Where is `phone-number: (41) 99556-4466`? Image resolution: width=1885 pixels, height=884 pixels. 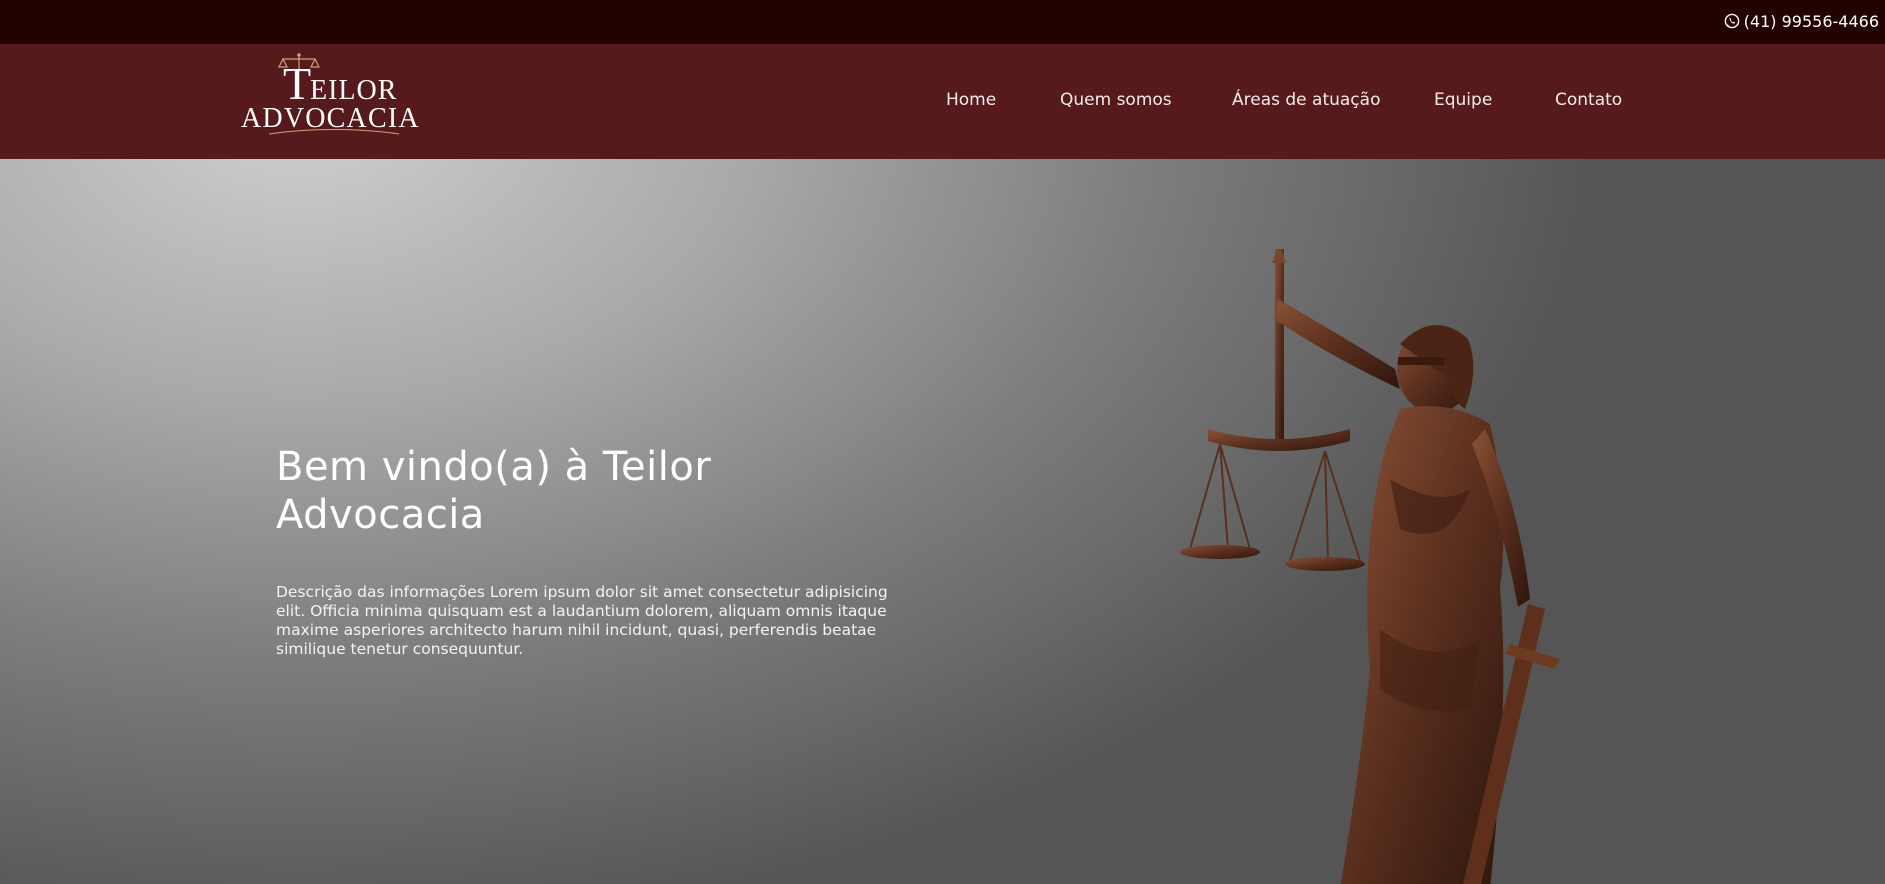
phone-number: (41) 99556-4466 is located at coordinates (1811, 21).